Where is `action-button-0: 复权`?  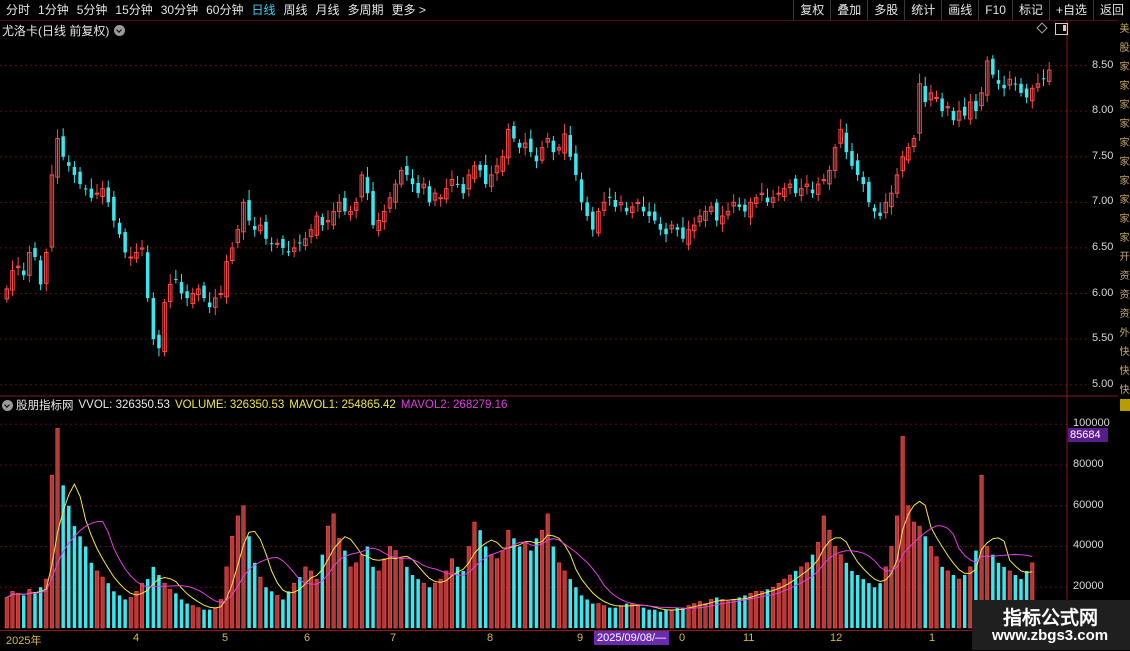 action-button-0: 复权 is located at coordinates (811, 10).